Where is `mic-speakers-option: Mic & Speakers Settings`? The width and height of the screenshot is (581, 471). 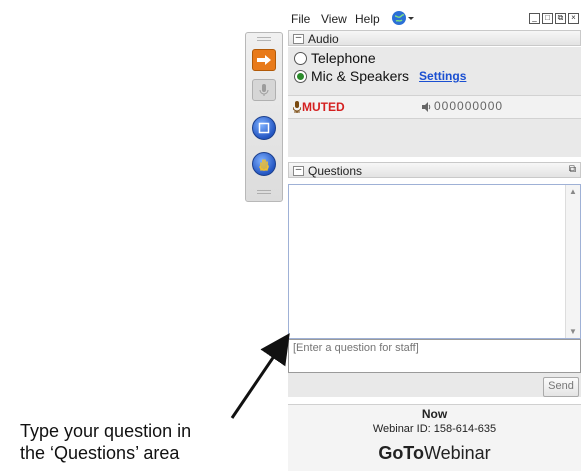 mic-speakers-option: Mic & Speakers Settings is located at coordinates (380, 76).